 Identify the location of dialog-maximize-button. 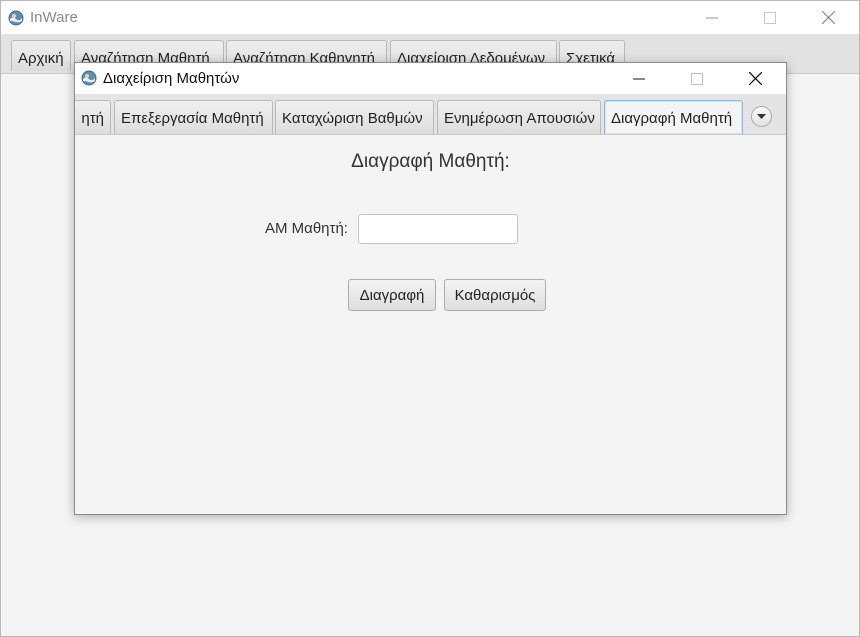
(697, 78).